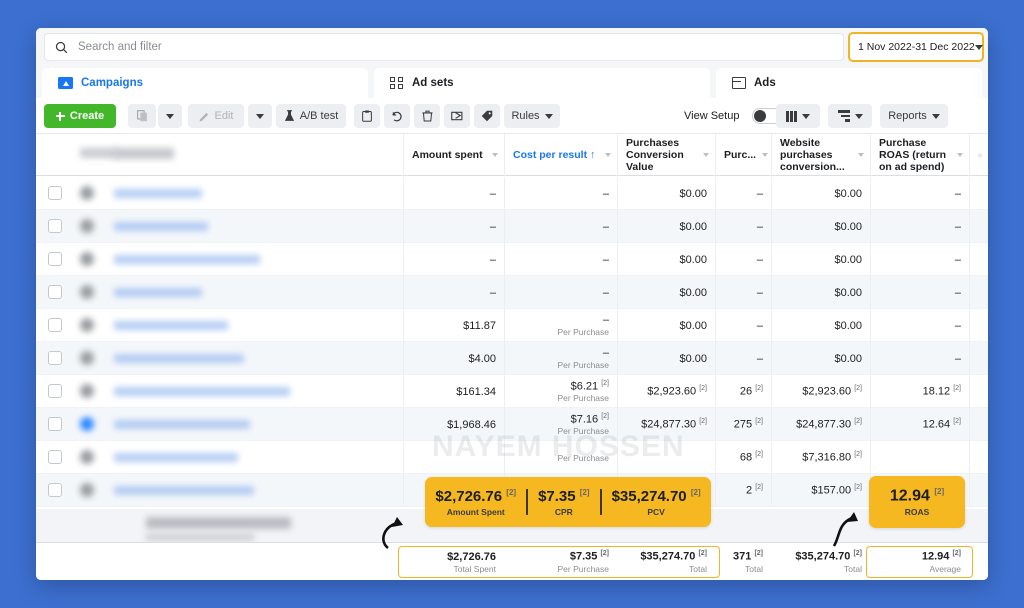 This screenshot has width=1024, height=608. I want to click on cell-value: –, so click(957, 226).